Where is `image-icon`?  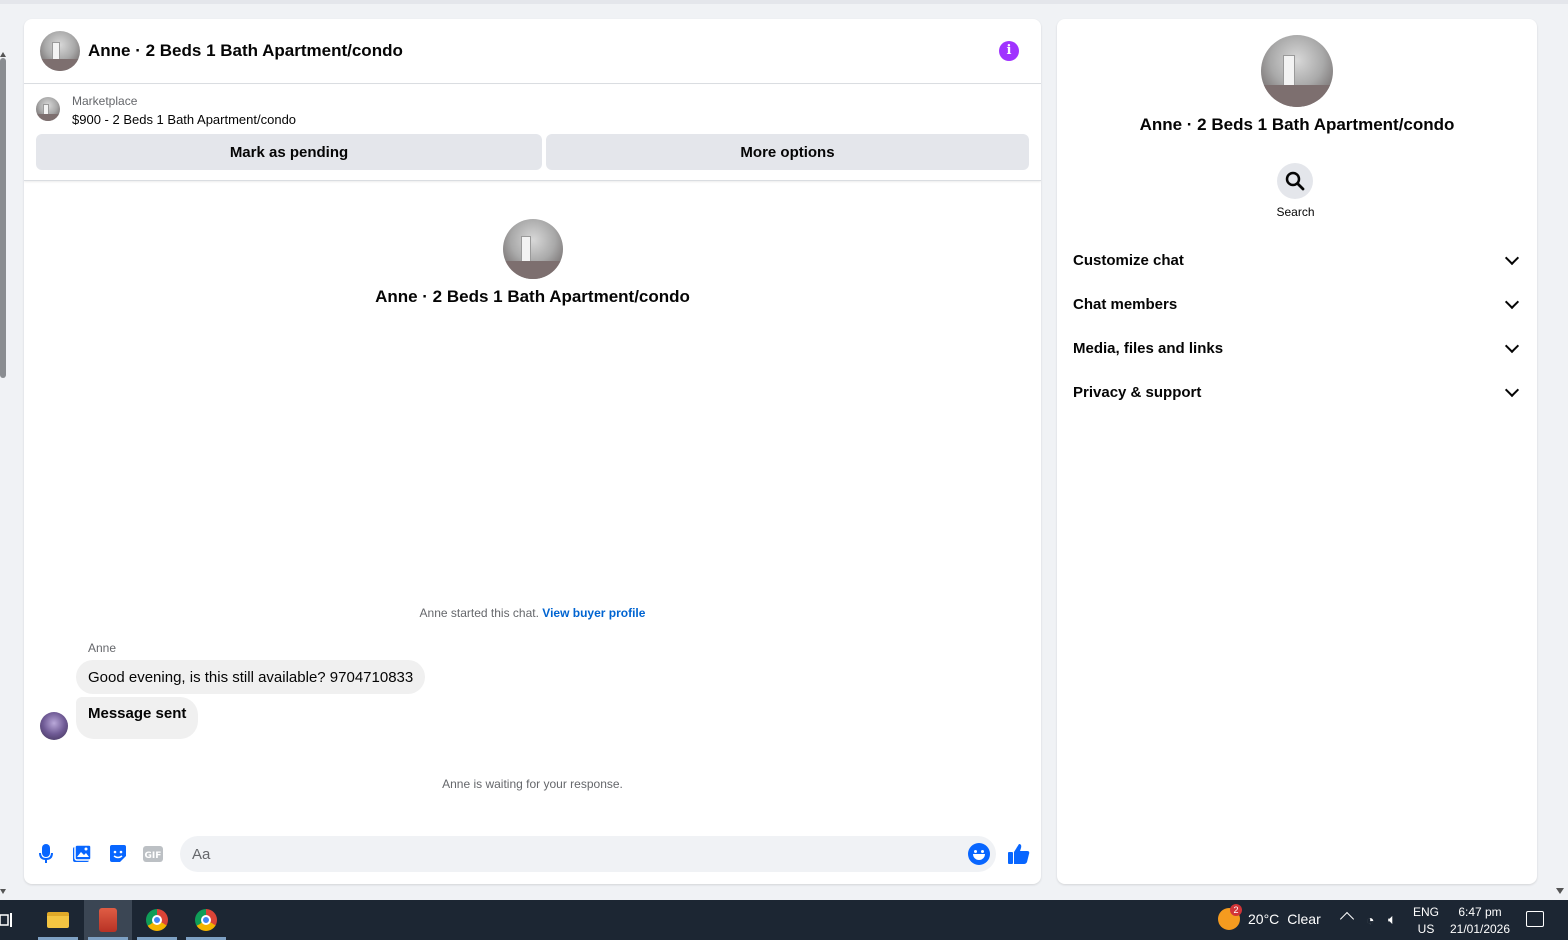
image-icon is located at coordinates (82, 854).